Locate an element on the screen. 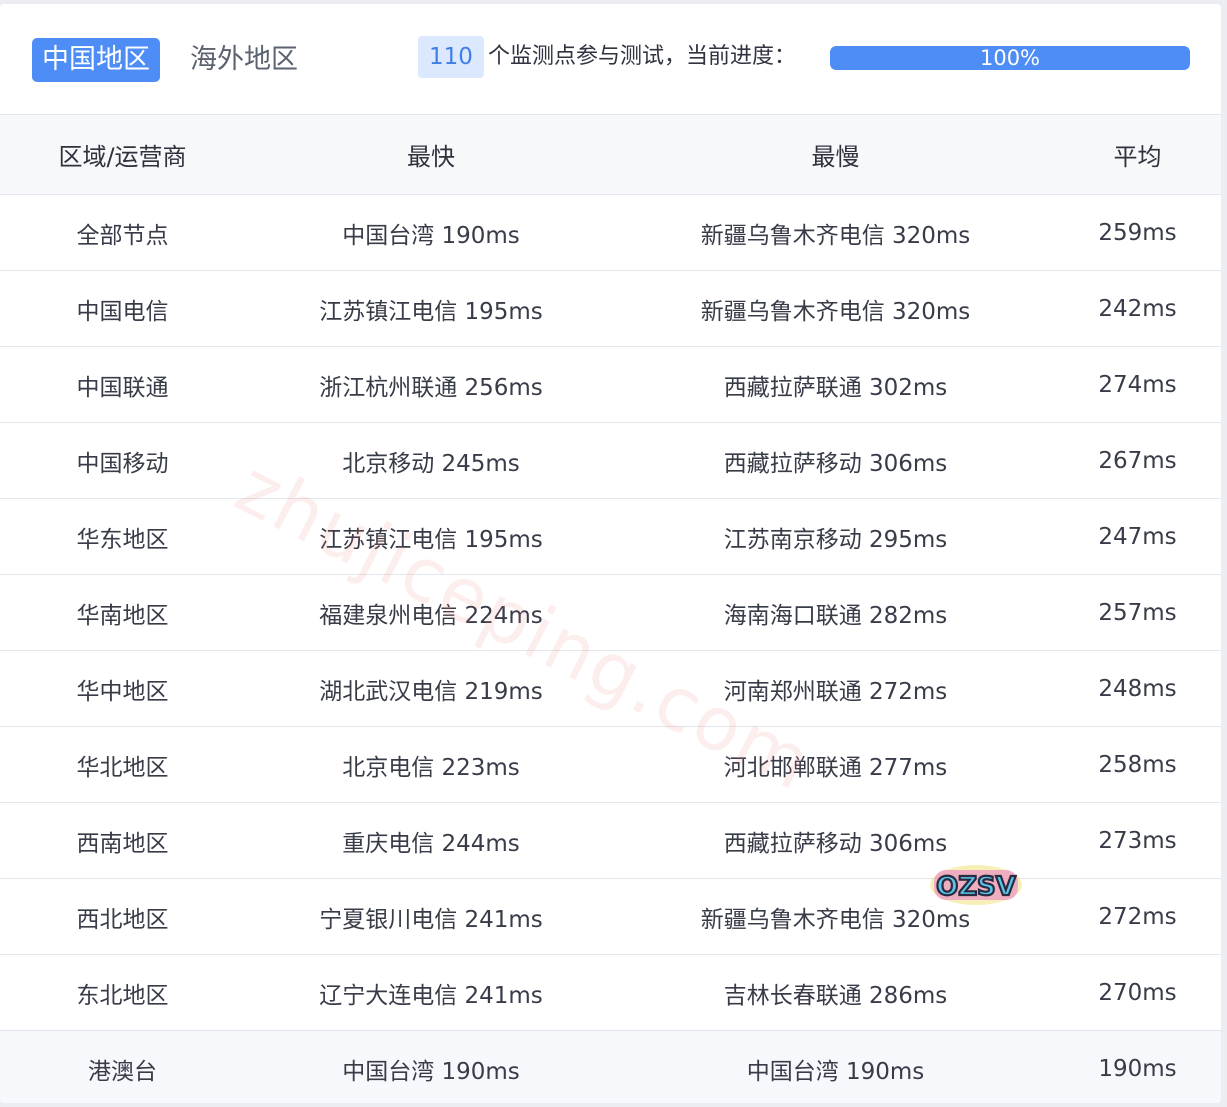 The height and width of the screenshot is (1107, 1227). cell-slowest: 江苏南京移动 295ms is located at coordinates (835, 539).